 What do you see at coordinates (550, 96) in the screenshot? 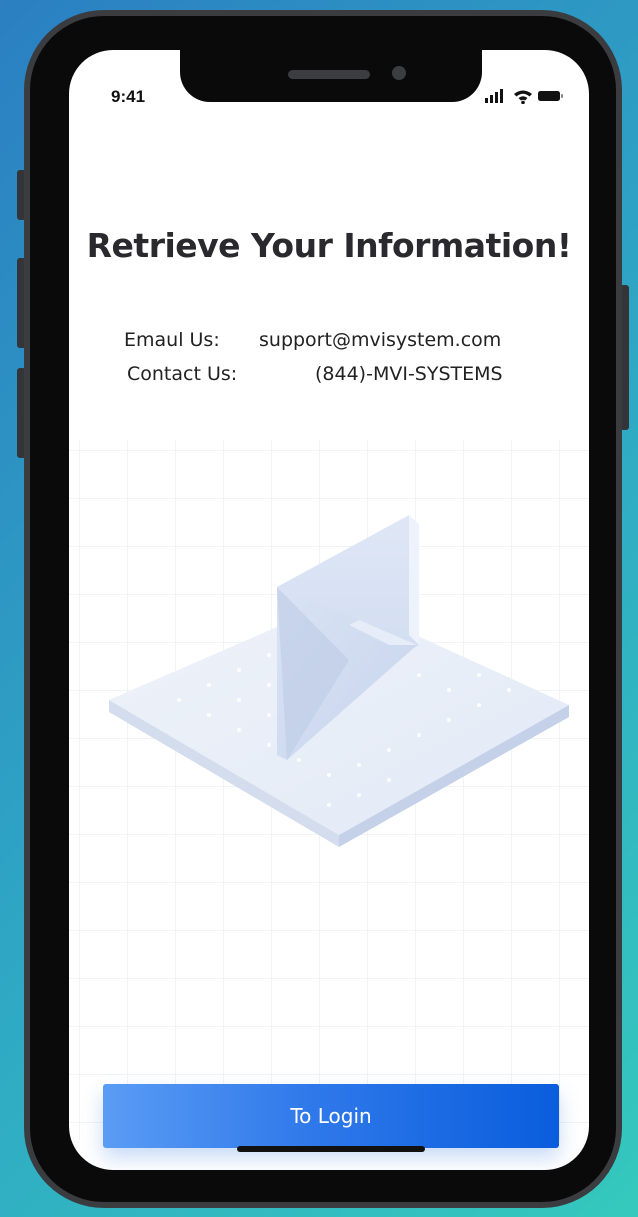
I see `battery-icon` at bounding box center [550, 96].